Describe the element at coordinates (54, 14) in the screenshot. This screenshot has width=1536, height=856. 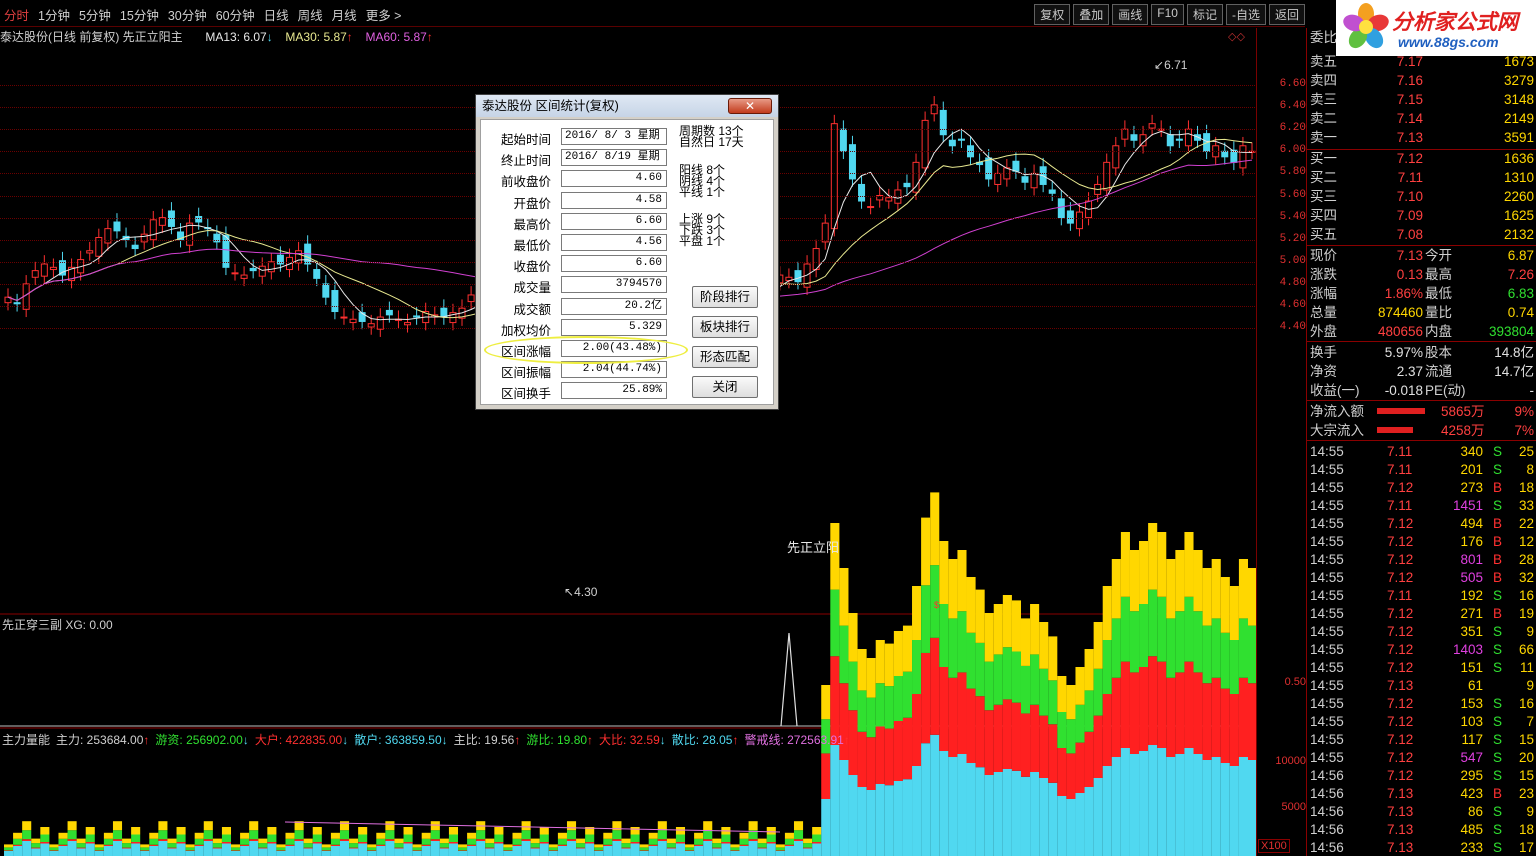
I see `tab-1: 1分钟` at that location.